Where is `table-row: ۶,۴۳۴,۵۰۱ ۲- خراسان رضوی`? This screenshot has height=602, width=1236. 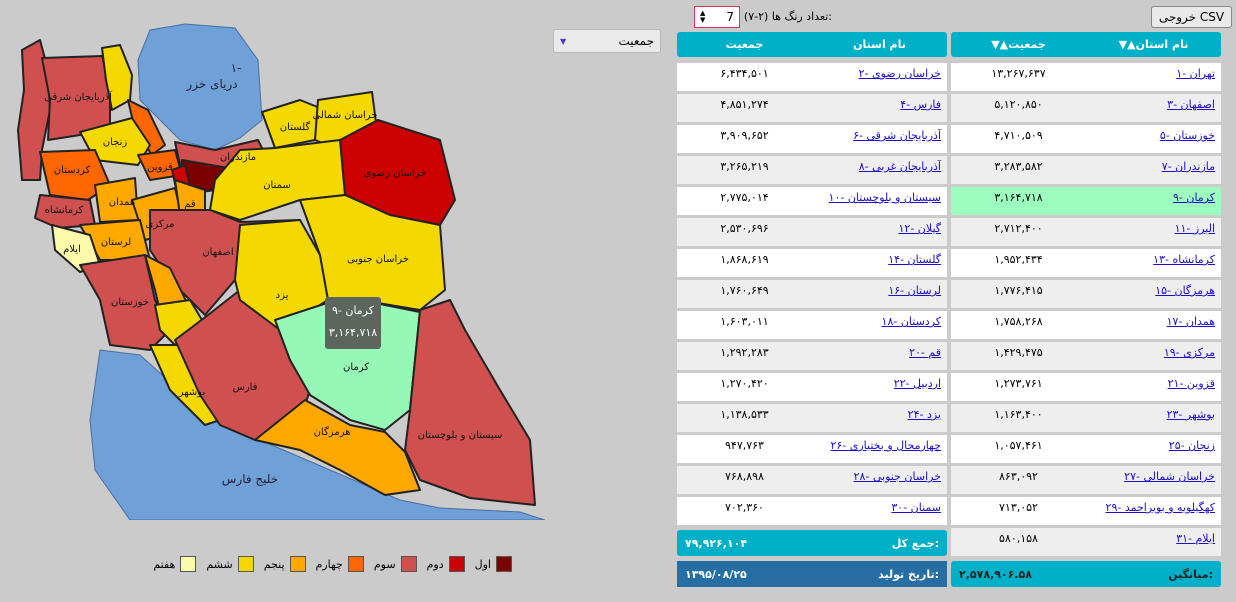 table-row: ۶,۴۳۴,۵۰۱ ۲- خراسان رضوی is located at coordinates (812, 77).